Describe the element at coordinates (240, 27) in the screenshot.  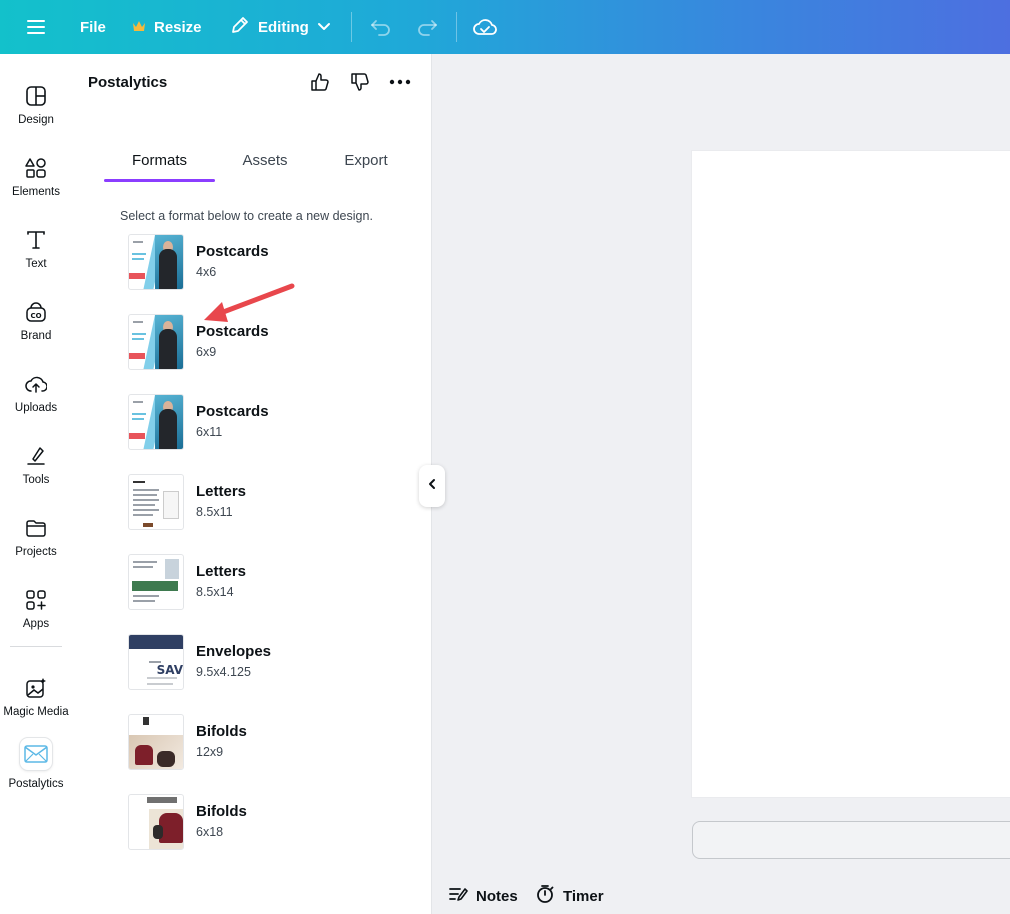
I see `pencil-icon` at that location.